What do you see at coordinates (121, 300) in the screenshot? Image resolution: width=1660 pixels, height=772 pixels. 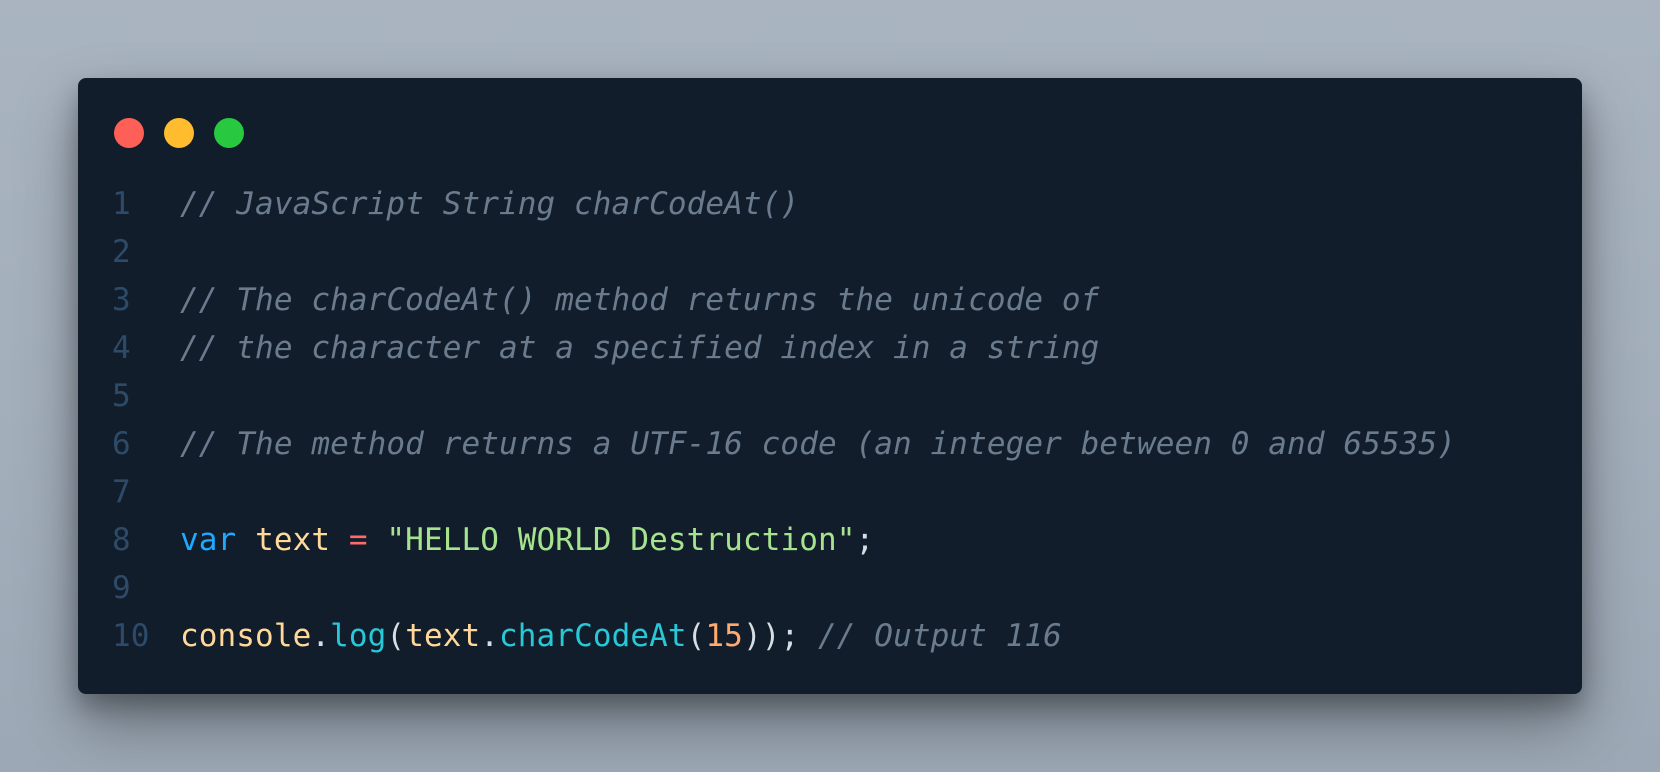 I see `line-number: 3` at bounding box center [121, 300].